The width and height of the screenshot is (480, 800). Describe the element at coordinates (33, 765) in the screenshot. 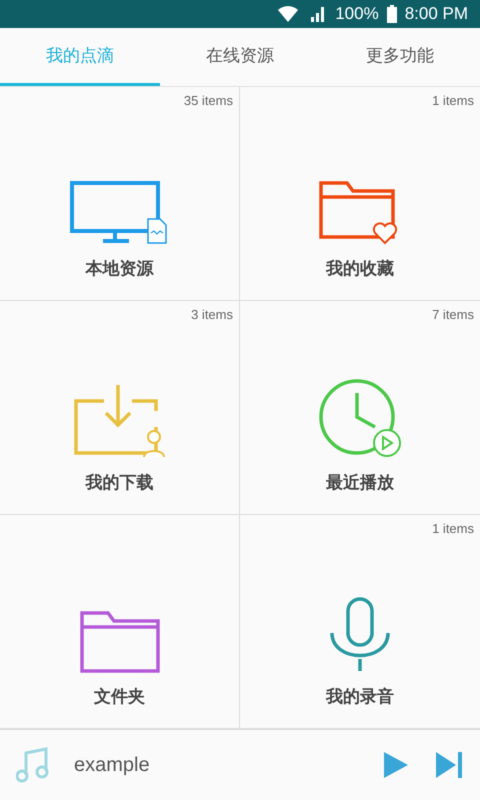

I see `music-note-icon` at that location.